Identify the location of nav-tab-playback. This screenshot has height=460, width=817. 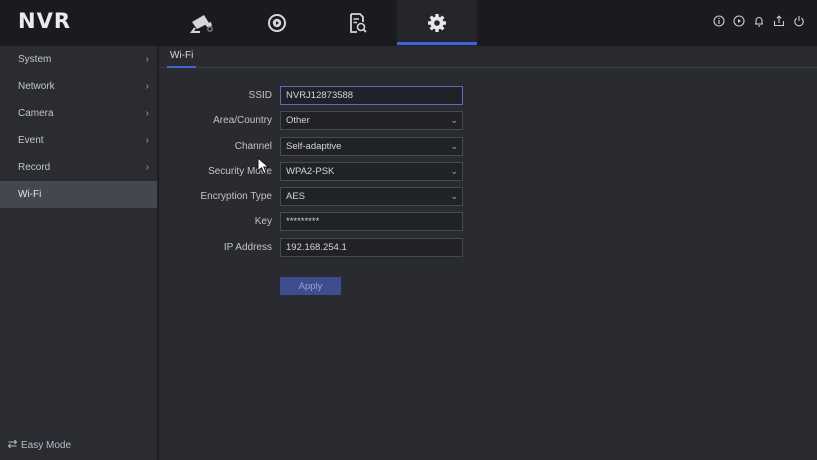
(277, 23).